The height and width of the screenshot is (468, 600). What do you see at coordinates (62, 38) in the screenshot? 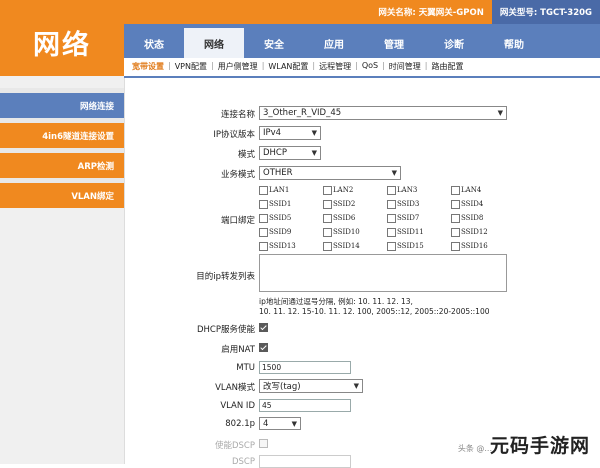
I see `brand-panel: 网络` at bounding box center [62, 38].